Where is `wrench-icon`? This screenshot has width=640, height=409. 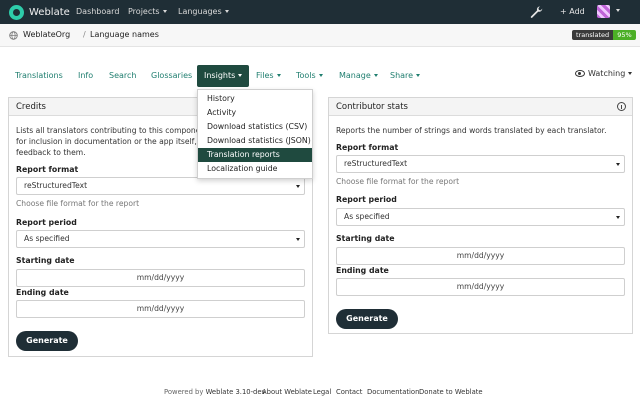
wrench-icon is located at coordinates (536, 12).